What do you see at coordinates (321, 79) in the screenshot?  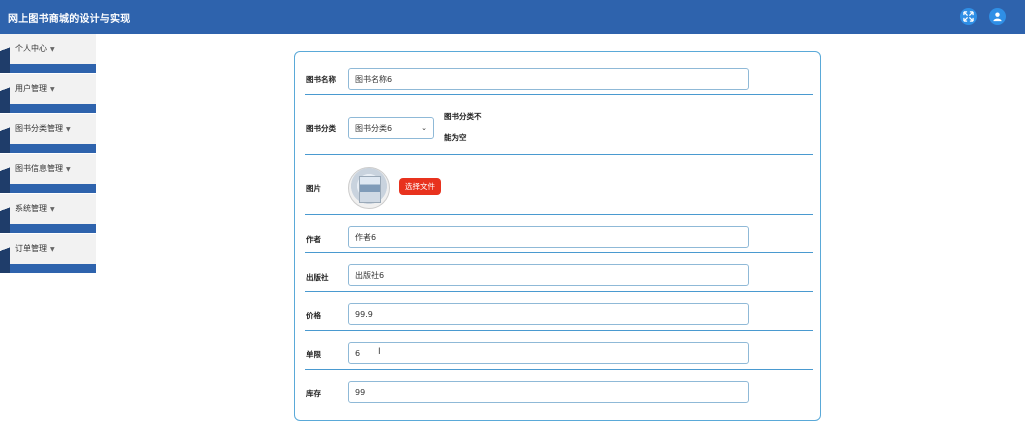 I see `book-name-label: 图书名称` at bounding box center [321, 79].